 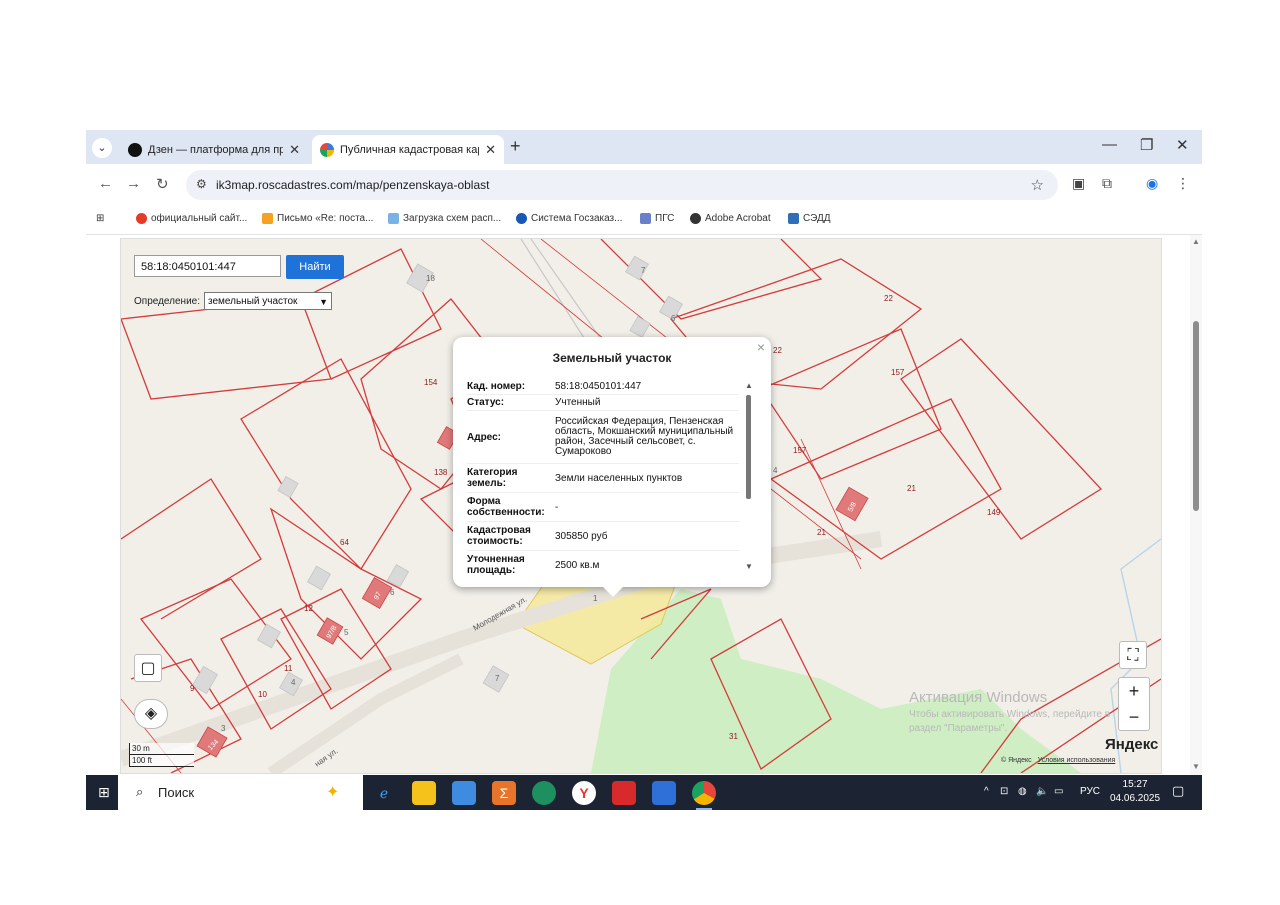 I want to click on reload-button: ↻, so click(x=162, y=184).